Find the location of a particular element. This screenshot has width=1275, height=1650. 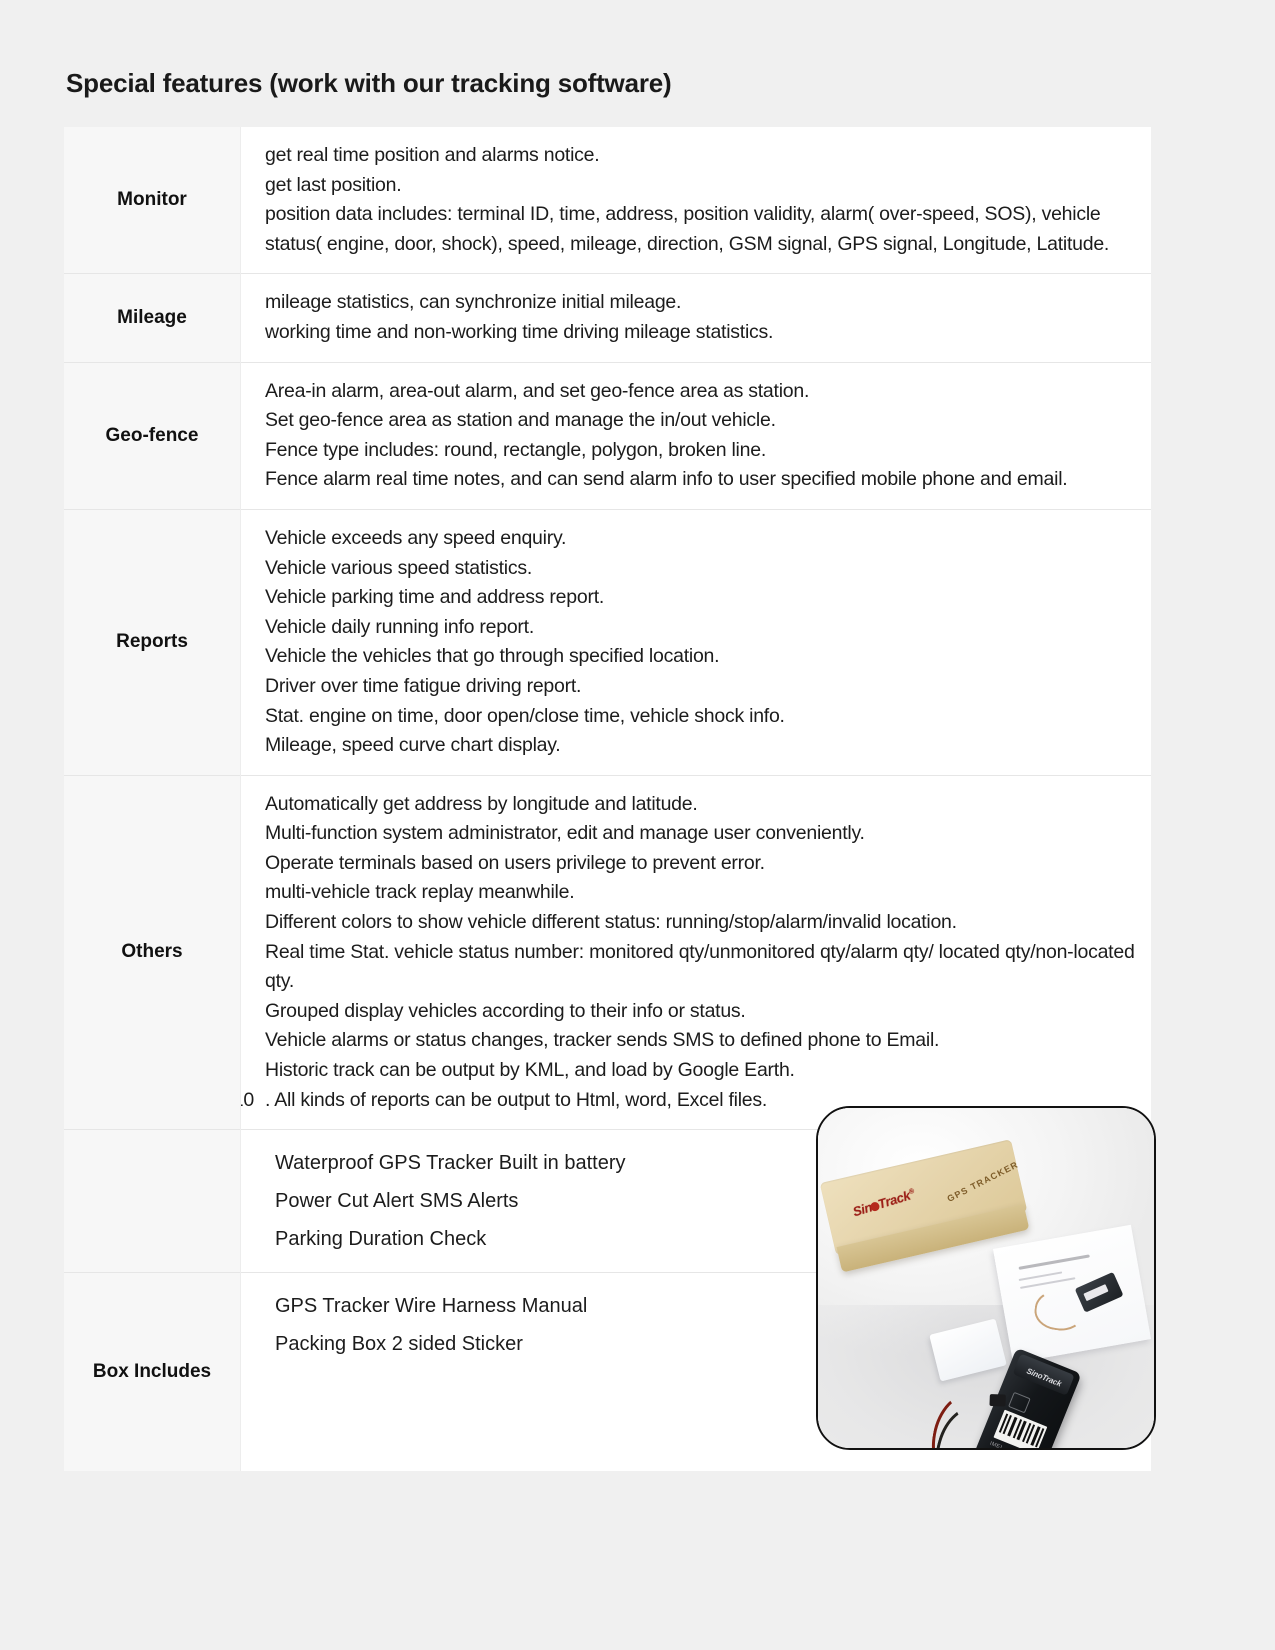

feature-line: Vehicle daily running info report. is located at coordinates (400, 626).